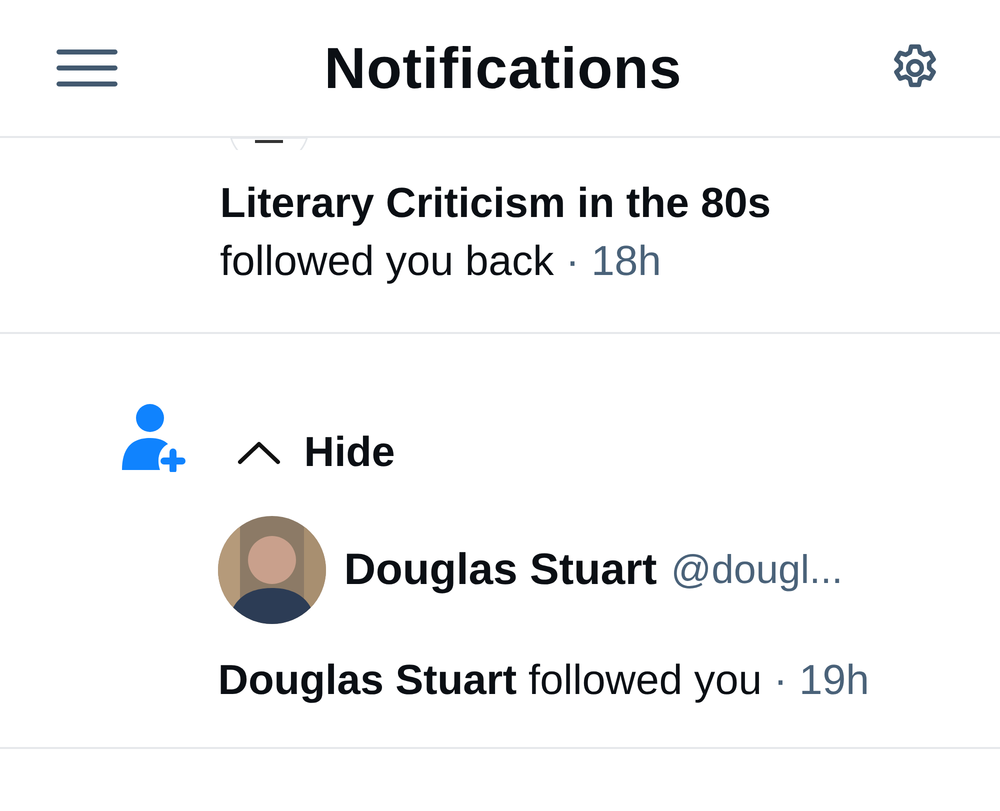 The image size is (1000, 811). What do you see at coordinates (269, 144) in the screenshot?
I see `avatar` at bounding box center [269, 144].